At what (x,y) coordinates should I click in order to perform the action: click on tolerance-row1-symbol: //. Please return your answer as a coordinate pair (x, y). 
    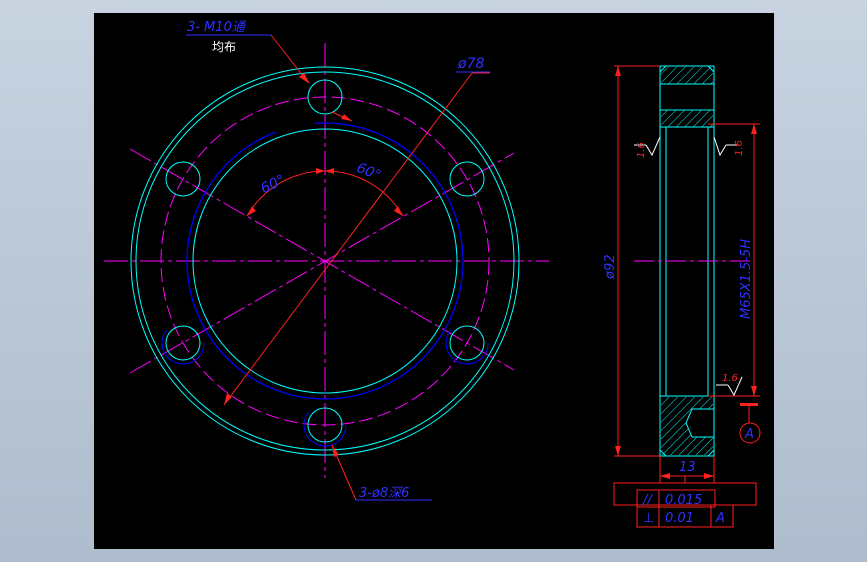
    Looking at the image, I should click on (647, 500).